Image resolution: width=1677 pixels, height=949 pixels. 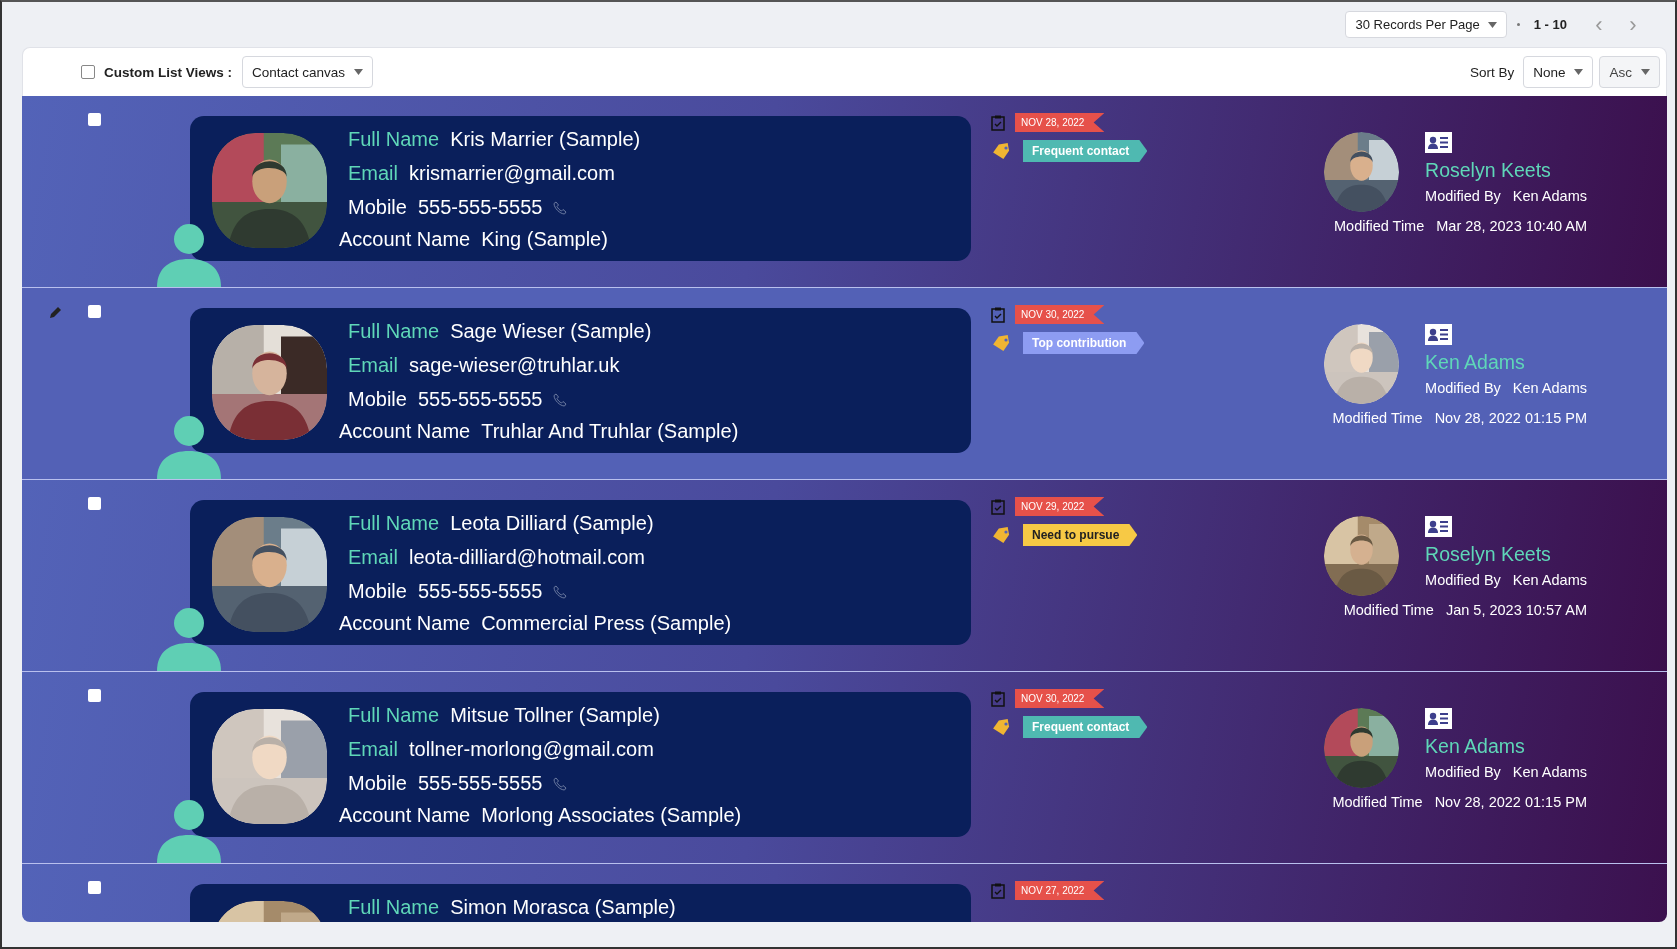 What do you see at coordinates (514, 365) in the screenshot?
I see `field-value: sage-wieser@truhlar.uk` at bounding box center [514, 365].